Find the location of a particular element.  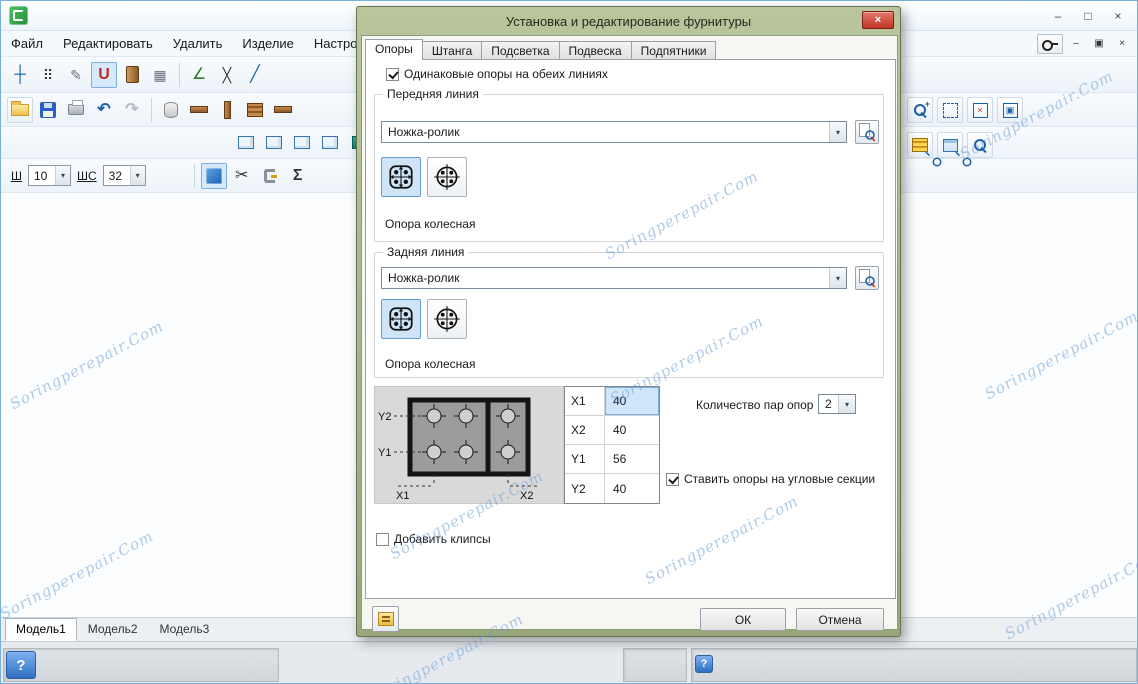

front-caster-single-button is located at coordinates (447, 177).